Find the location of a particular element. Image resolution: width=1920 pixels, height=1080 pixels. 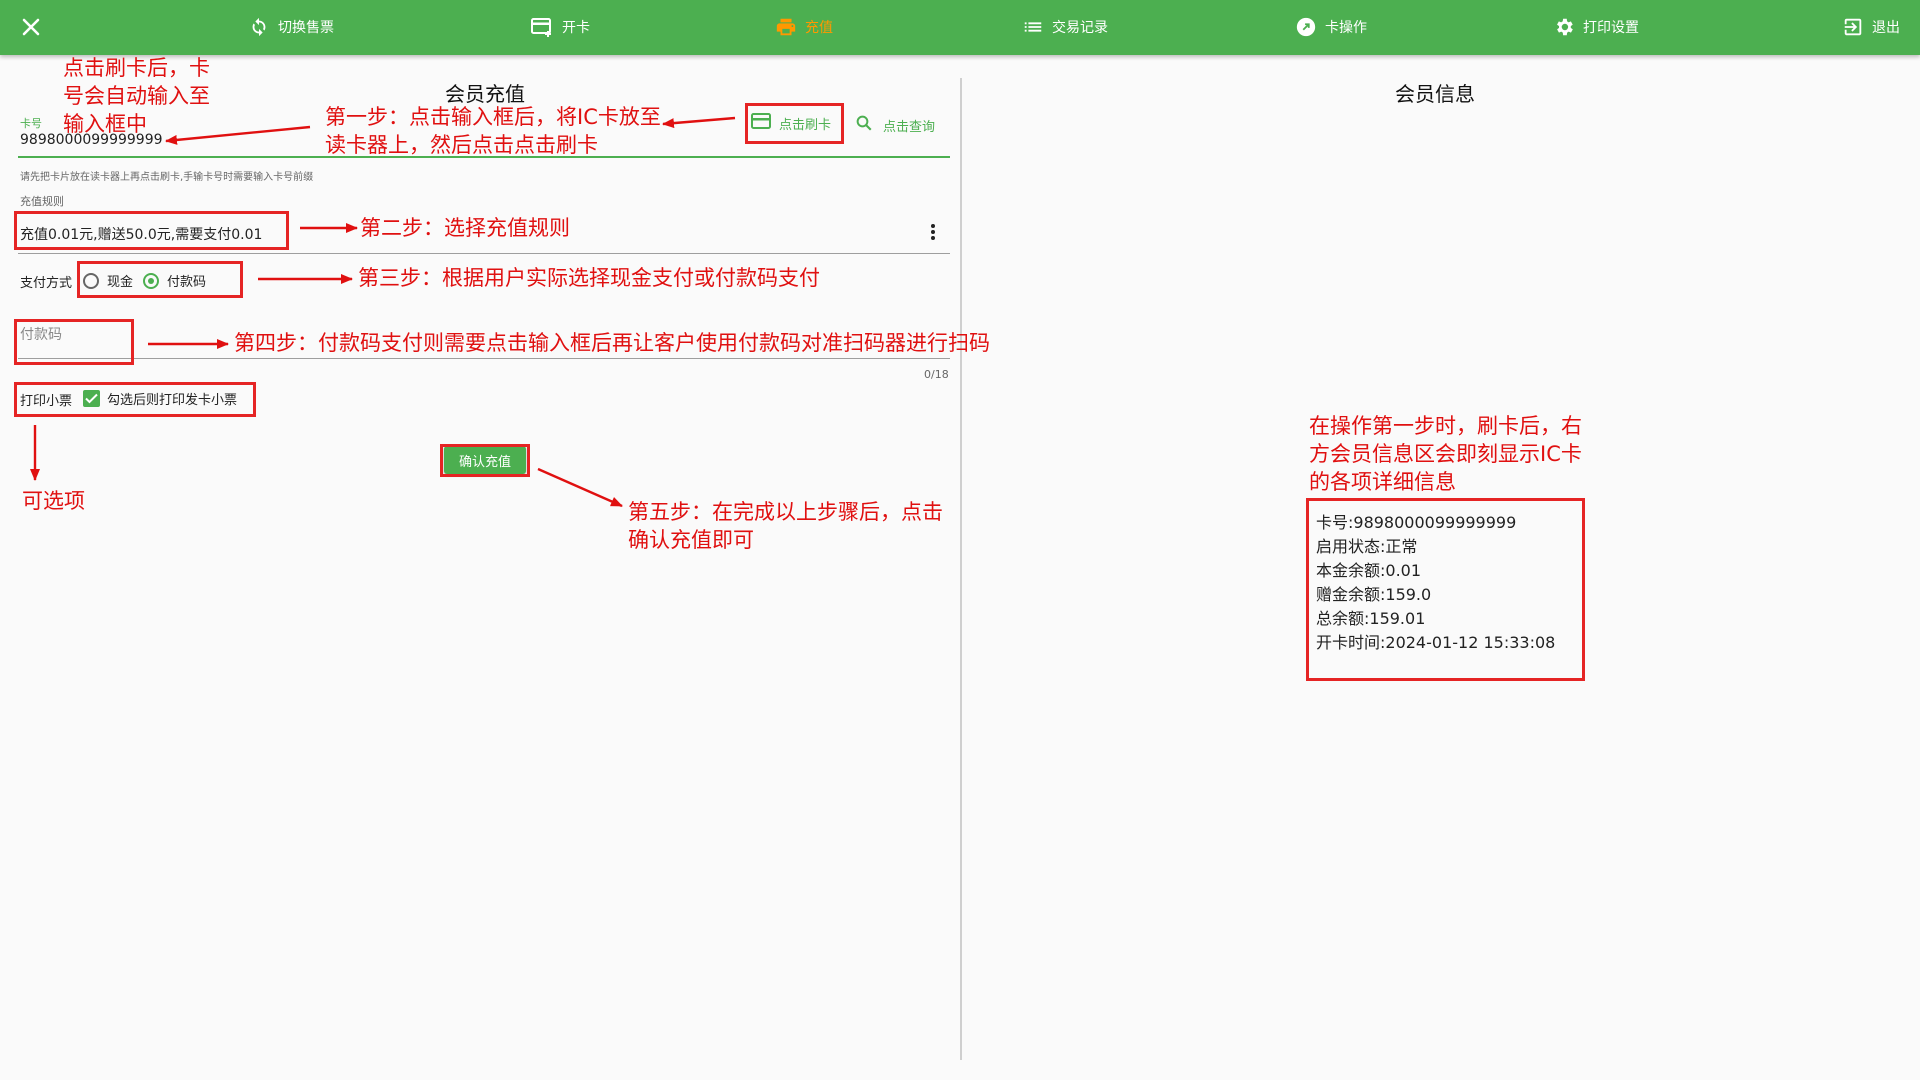

paycode-counter: 0/18 is located at coordinates (936, 374).